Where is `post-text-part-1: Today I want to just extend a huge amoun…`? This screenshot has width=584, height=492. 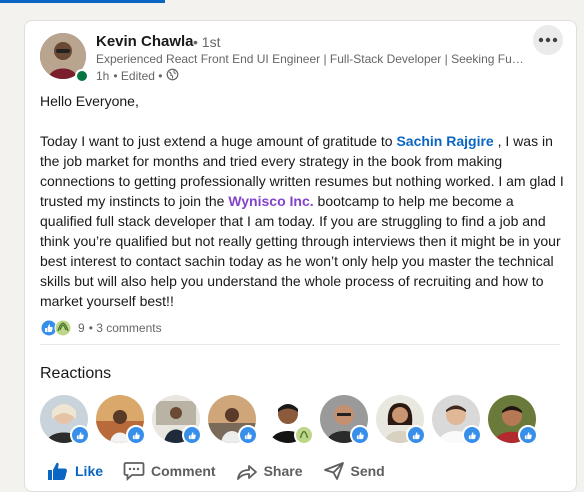 post-text-part-1: Today I want to just extend a huge amoun… is located at coordinates (218, 141).